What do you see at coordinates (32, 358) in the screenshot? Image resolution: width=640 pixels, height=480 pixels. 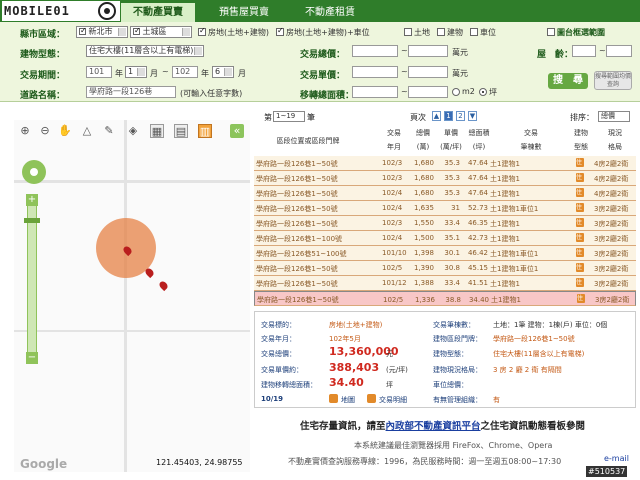 I see `zoom-minus-button: −` at bounding box center [32, 358].